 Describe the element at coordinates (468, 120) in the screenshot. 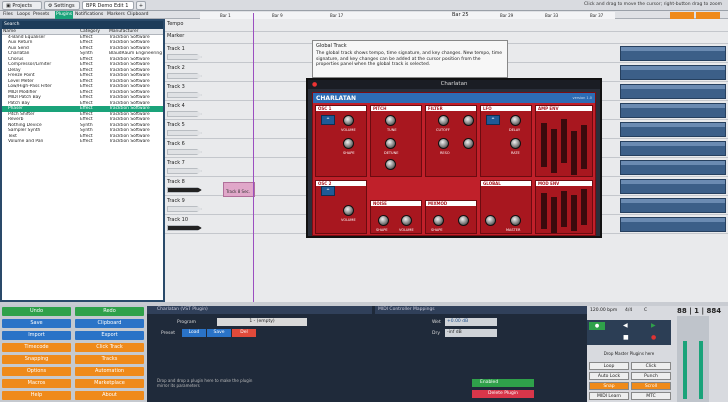

I see `filter-env-knob` at that location.